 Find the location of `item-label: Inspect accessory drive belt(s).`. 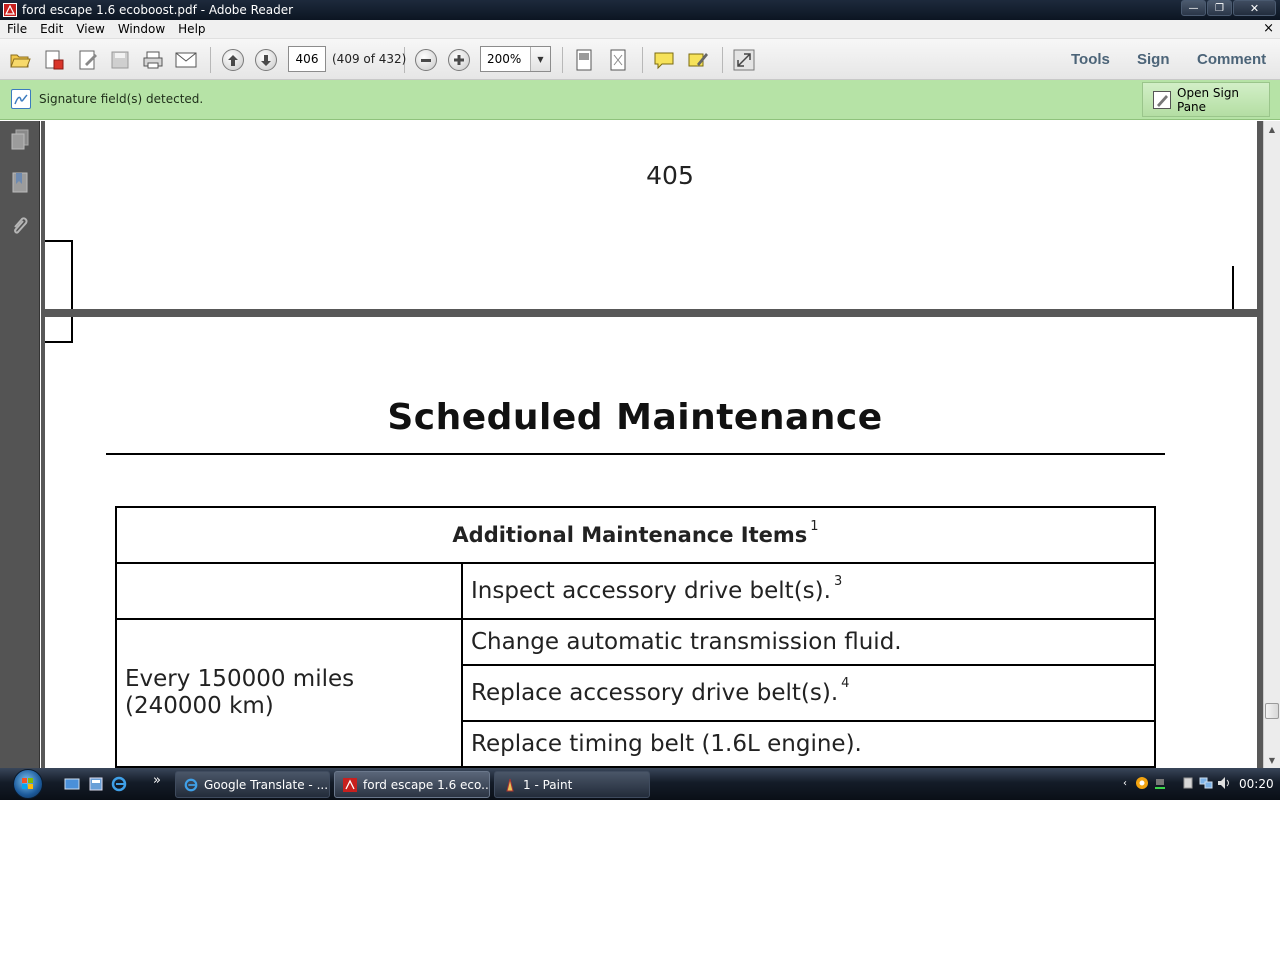

item-label: Inspect accessory drive belt(s). is located at coordinates (651, 591).